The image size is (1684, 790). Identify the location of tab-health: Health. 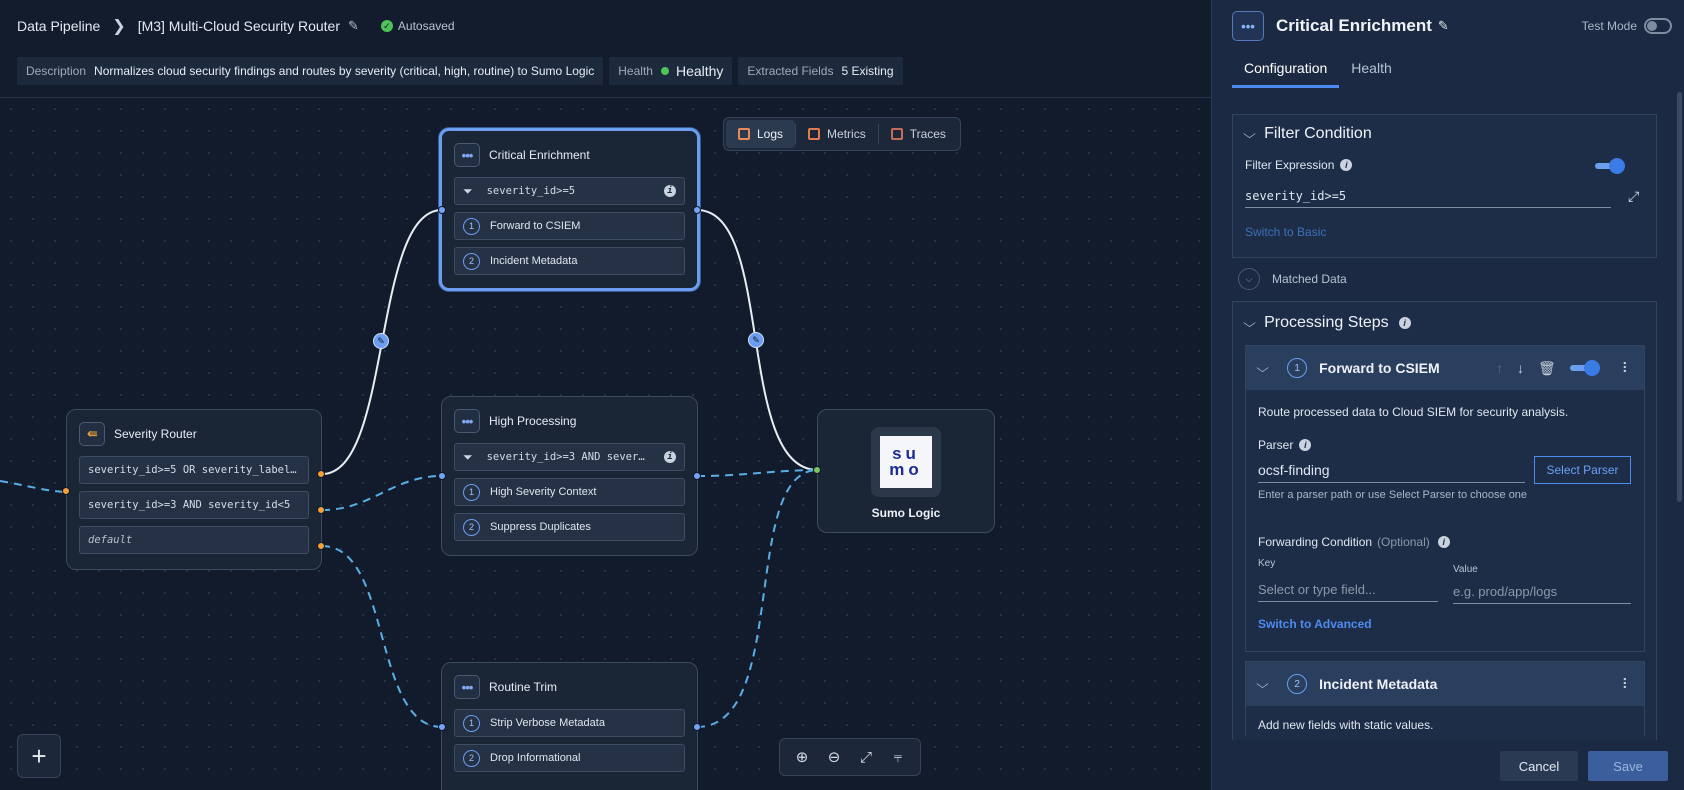
(1371, 70).